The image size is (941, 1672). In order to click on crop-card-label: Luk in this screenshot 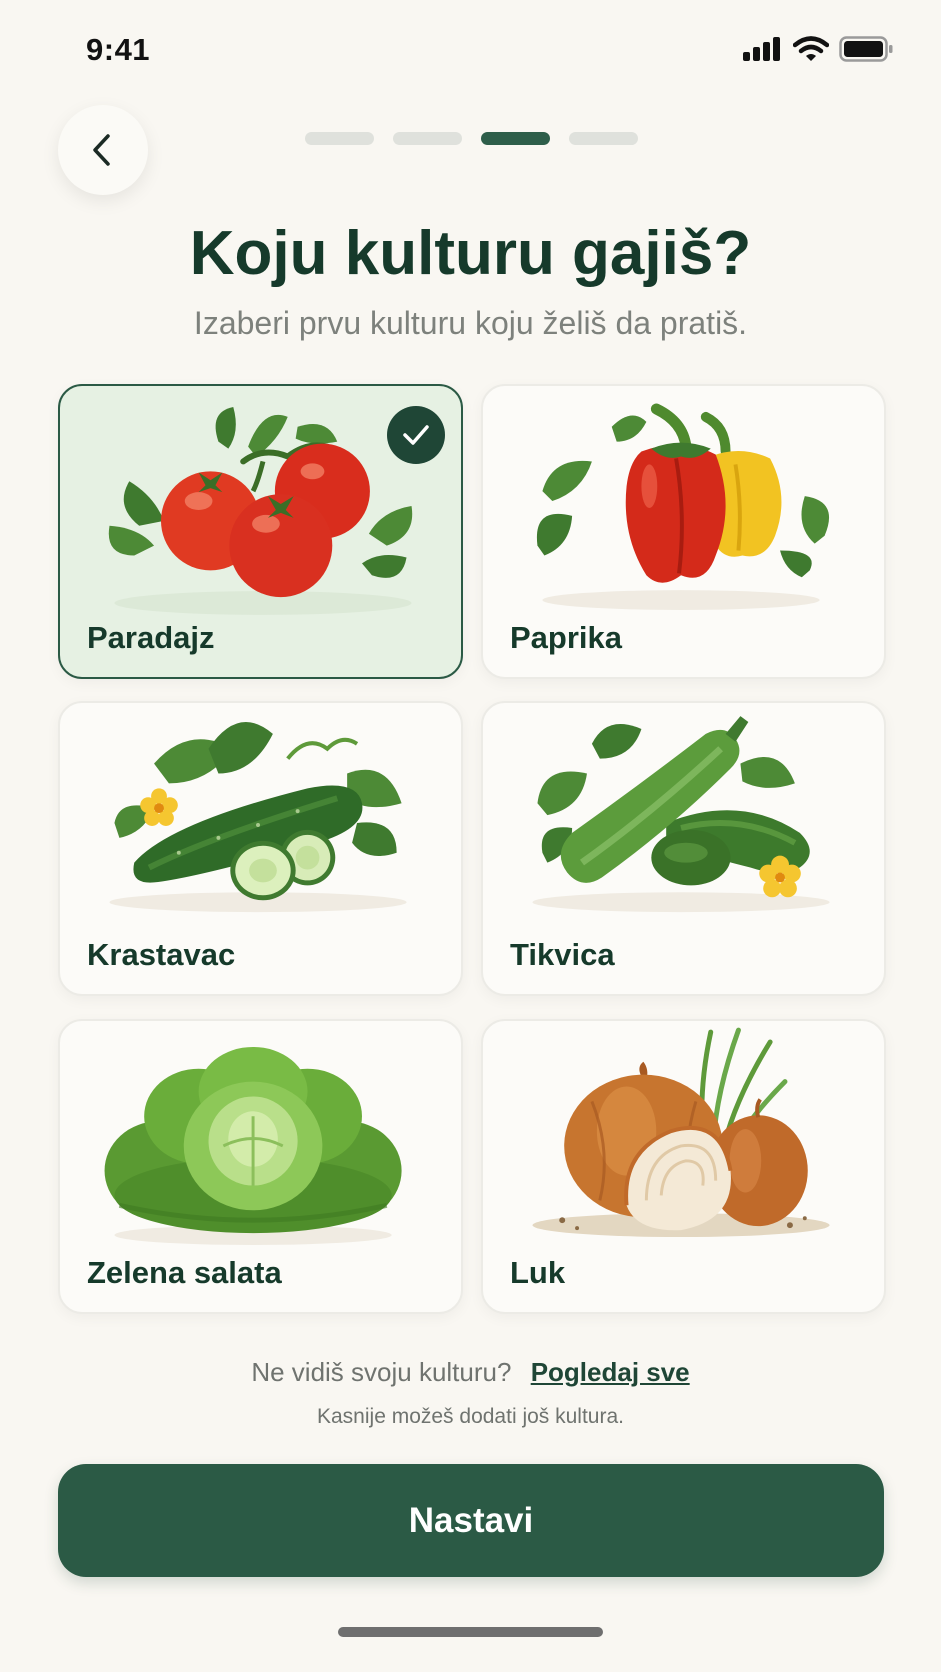, I will do `click(538, 1272)`.